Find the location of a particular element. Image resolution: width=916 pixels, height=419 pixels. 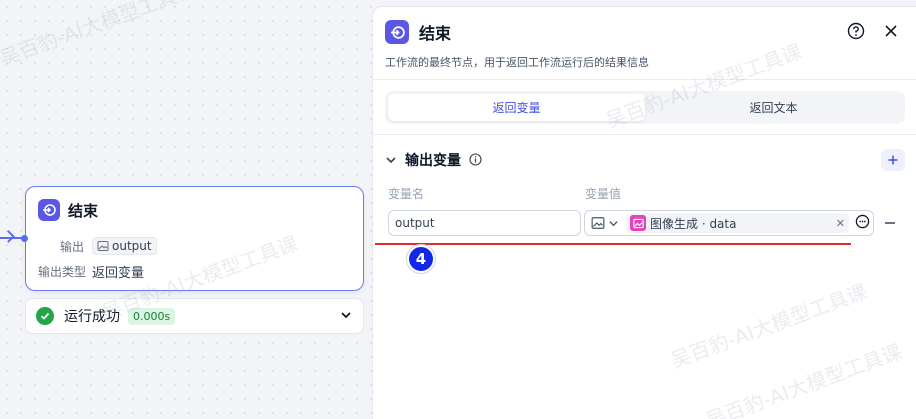

plus-icon is located at coordinates (893, 160).